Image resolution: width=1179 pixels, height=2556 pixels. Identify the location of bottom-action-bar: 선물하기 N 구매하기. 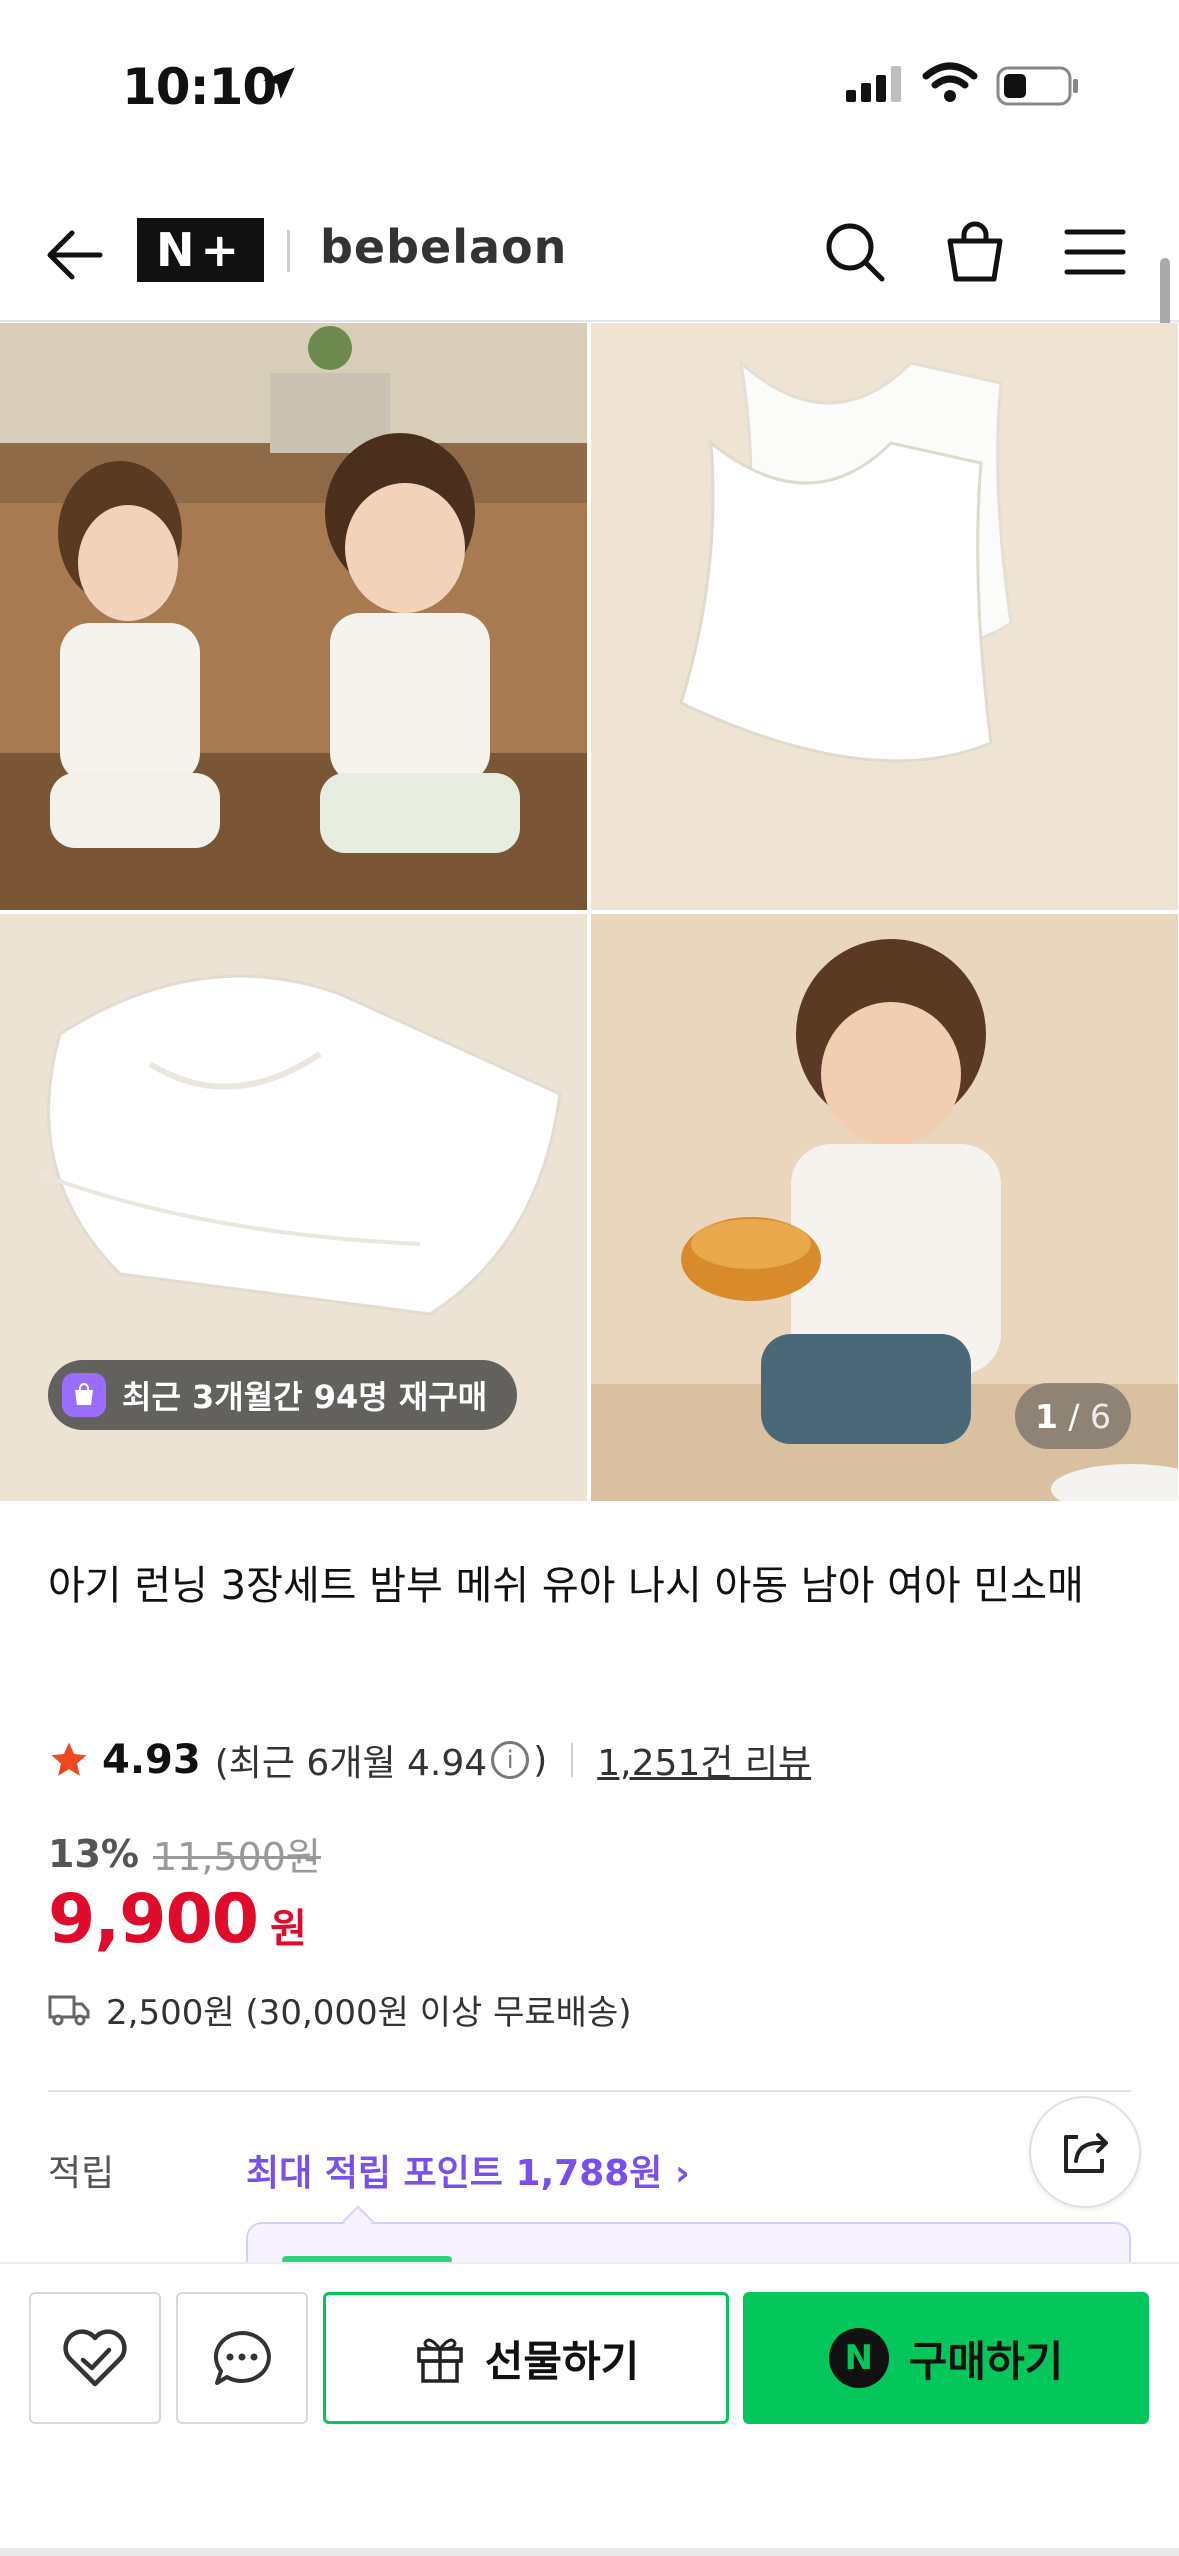
(589, 2409).